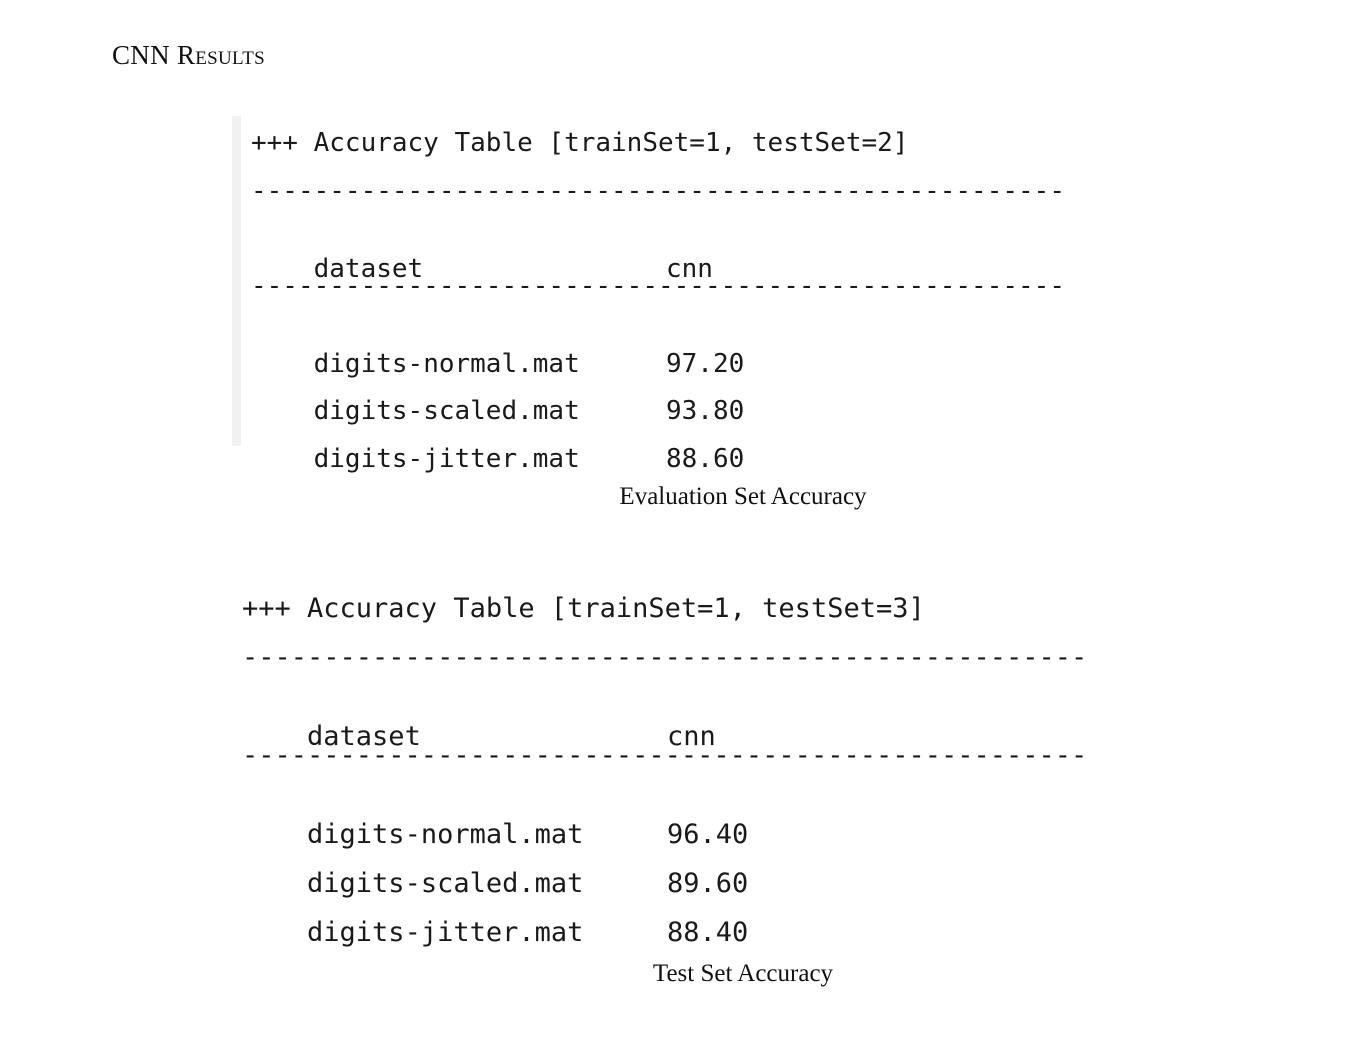 This screenshot has height=1042, width=1358. I want to click on table-caption-eval: Evaluation Set Accuracy, so click(743, 496).